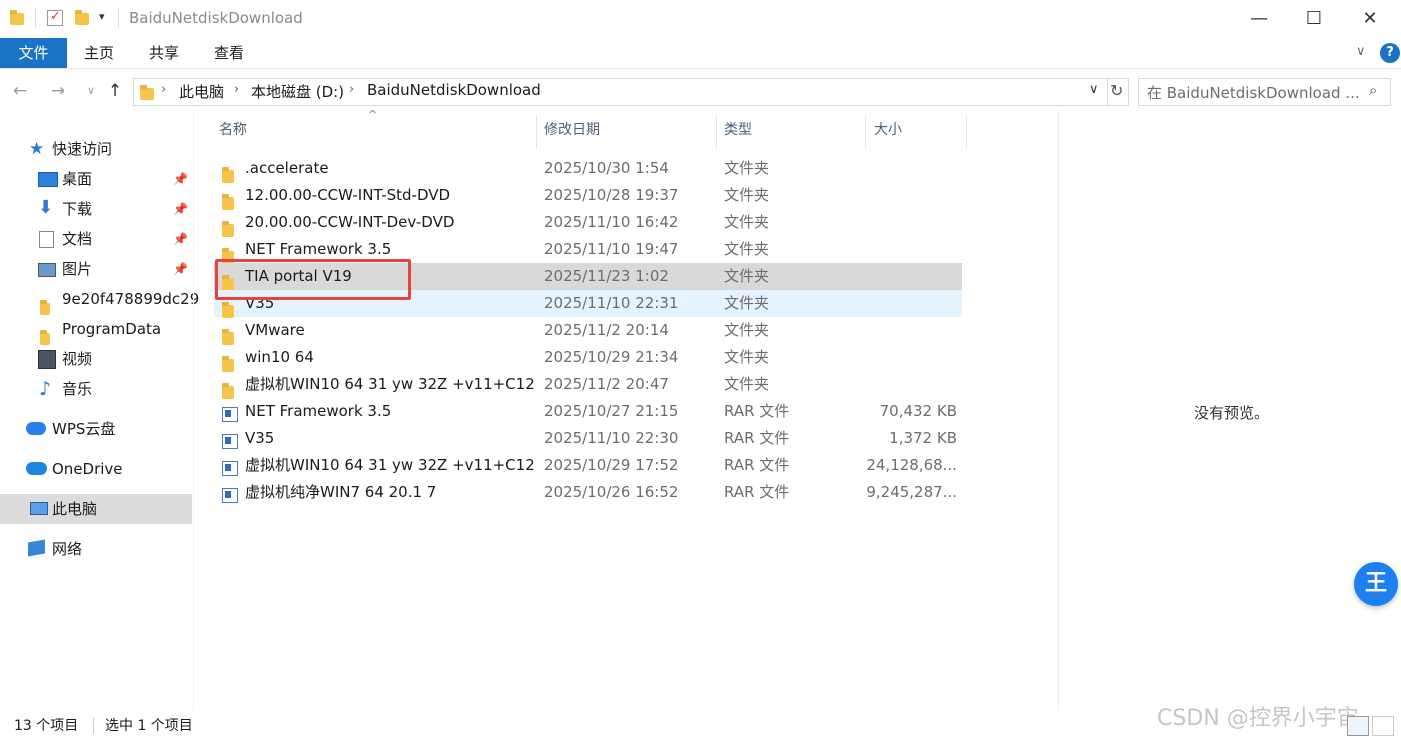  What do you see at coordinates (20, 91) in the screenshot?
I see `back-icon: ←` at bounding box center [20, 91].